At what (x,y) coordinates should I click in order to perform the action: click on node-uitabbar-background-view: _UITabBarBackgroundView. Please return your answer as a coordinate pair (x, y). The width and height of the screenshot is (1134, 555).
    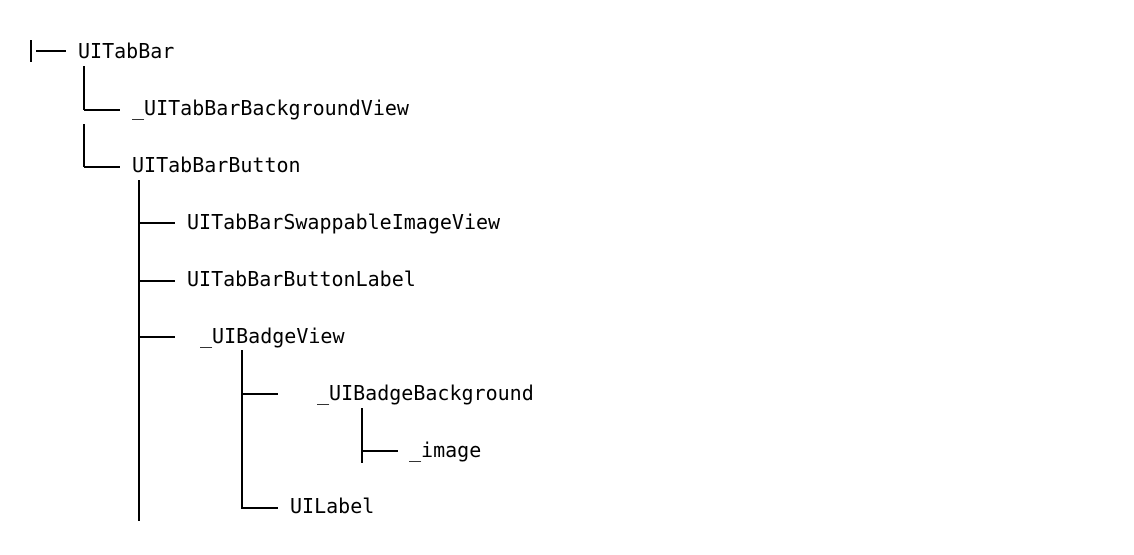
    Looking at the image, I should click on (271, 108).